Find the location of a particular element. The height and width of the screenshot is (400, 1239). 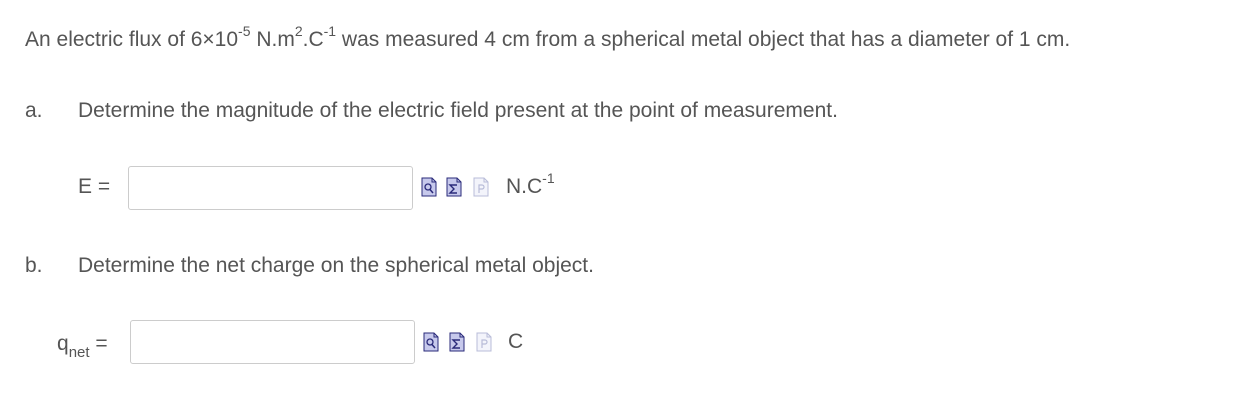

flux-exponent: -5 is located at coordinates (244, 31).